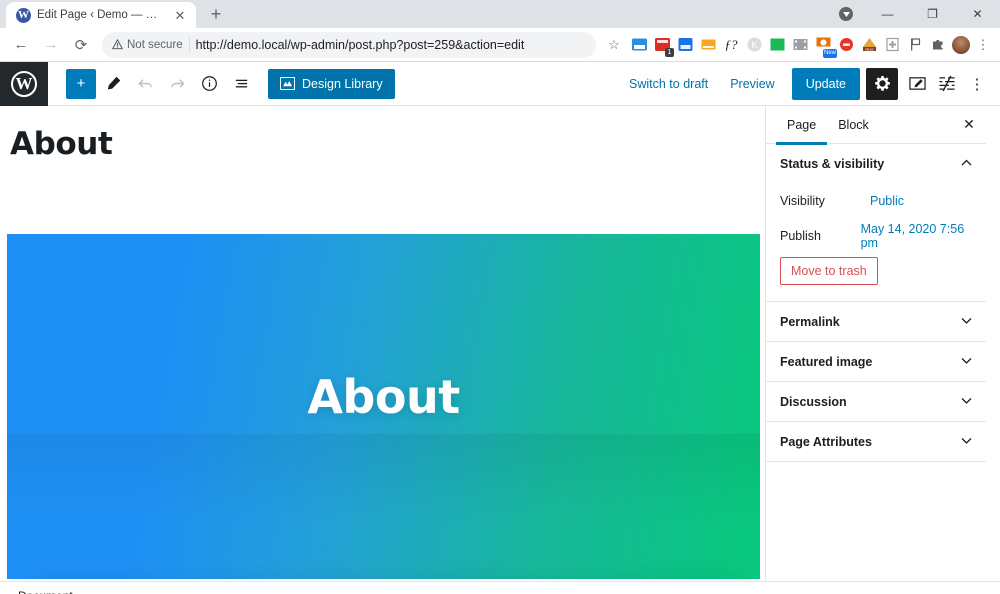 This screenshot has height=594, width=1000. I want to click on omnibox-divider, so click(189, 44).